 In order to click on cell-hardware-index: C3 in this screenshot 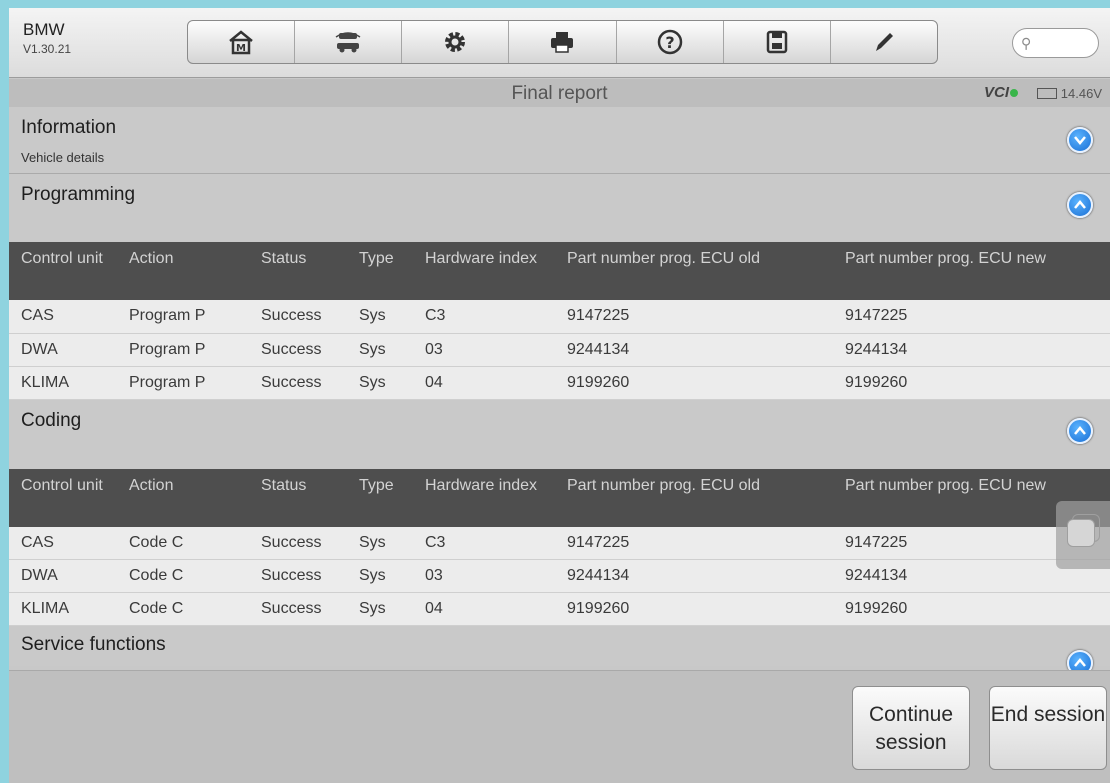, I will do `click(484, 543)`.